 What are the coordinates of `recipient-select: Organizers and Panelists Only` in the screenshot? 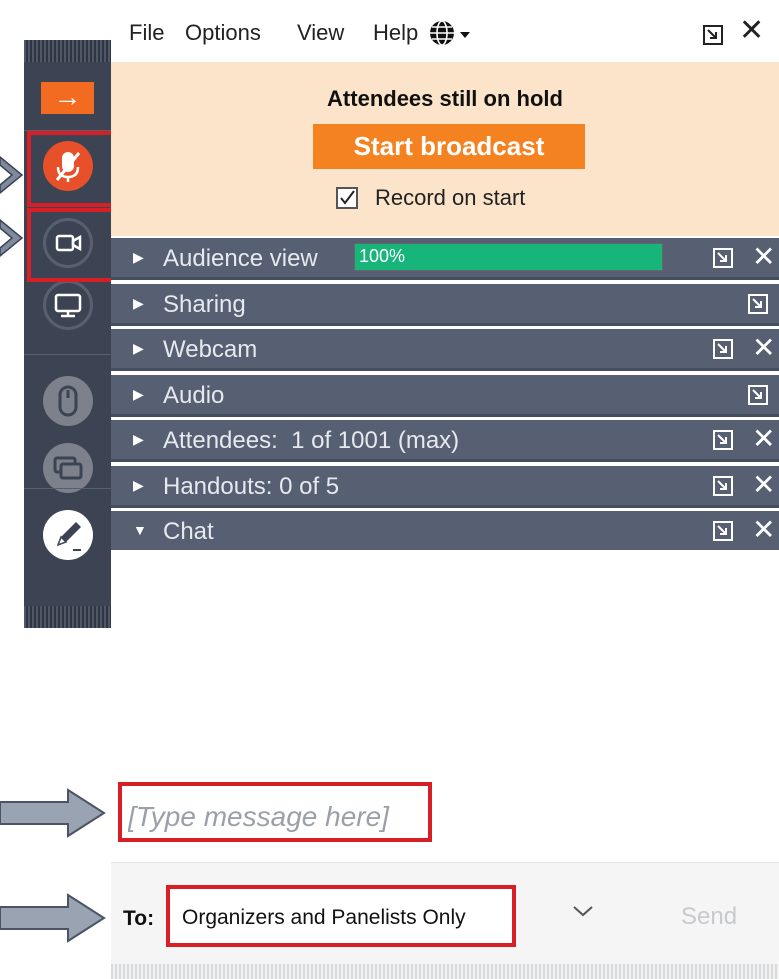 It's located at (341, 916).